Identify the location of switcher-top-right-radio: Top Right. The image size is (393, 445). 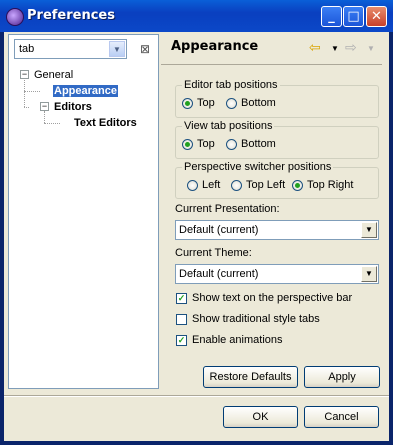
(322, 185).